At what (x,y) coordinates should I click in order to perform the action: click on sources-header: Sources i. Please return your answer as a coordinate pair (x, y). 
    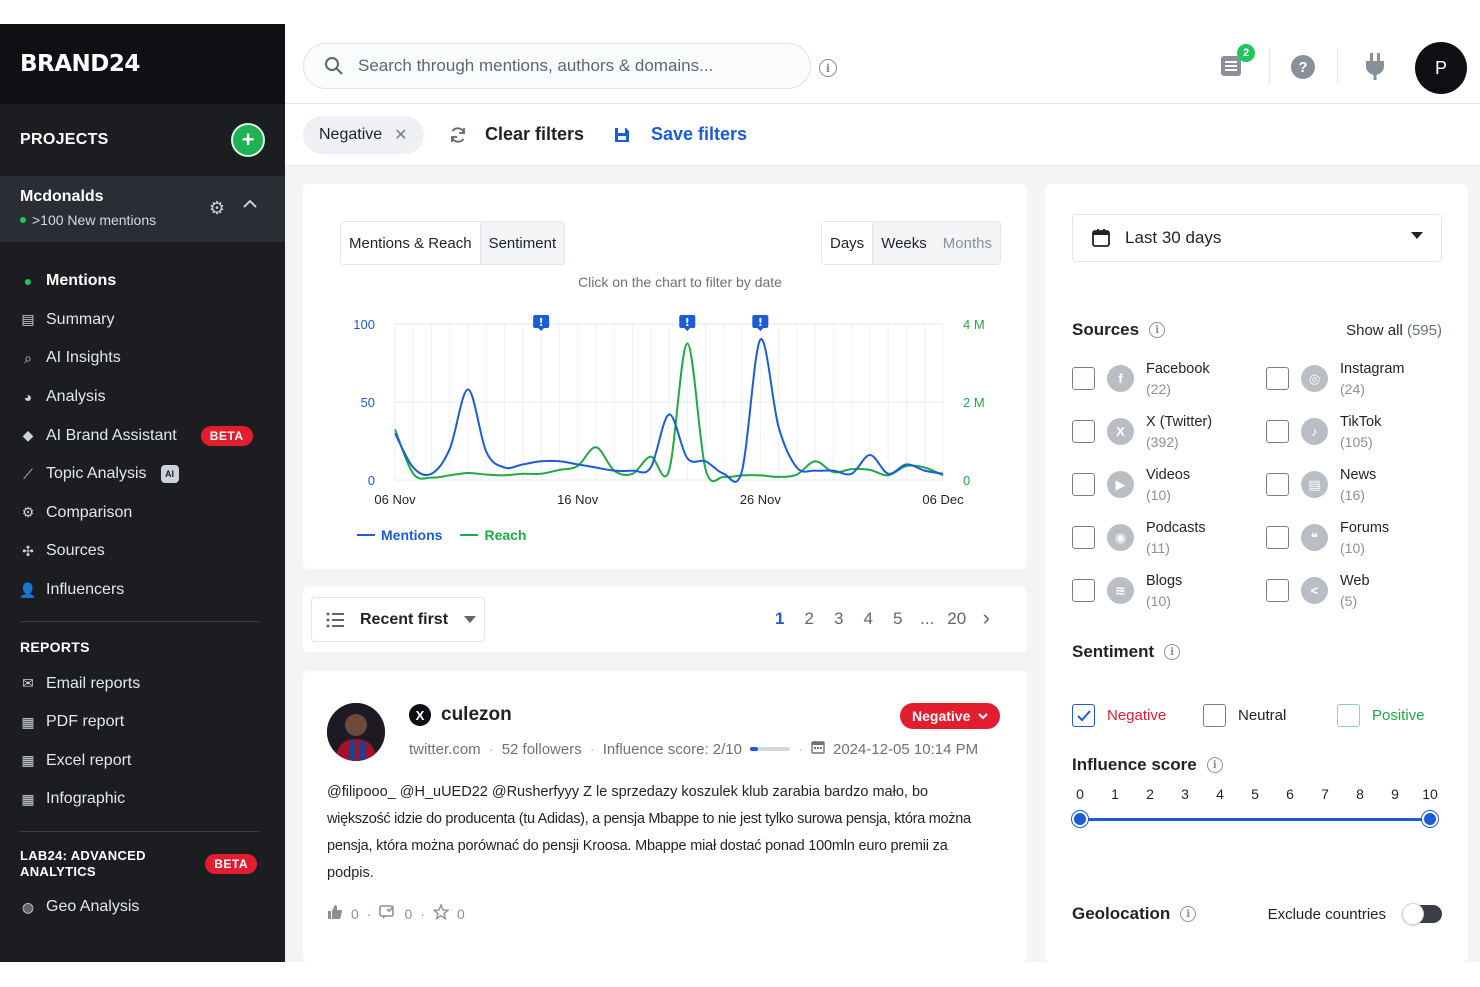
    Looking at the image, I should click on (1119, 330).